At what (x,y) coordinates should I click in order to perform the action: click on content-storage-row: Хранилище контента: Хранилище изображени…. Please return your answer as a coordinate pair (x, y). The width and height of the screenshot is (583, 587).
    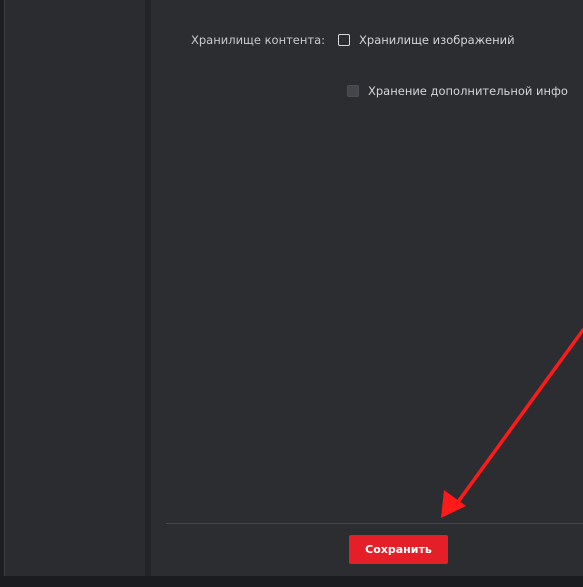
    Looking at the image, I should click on (353, 40).